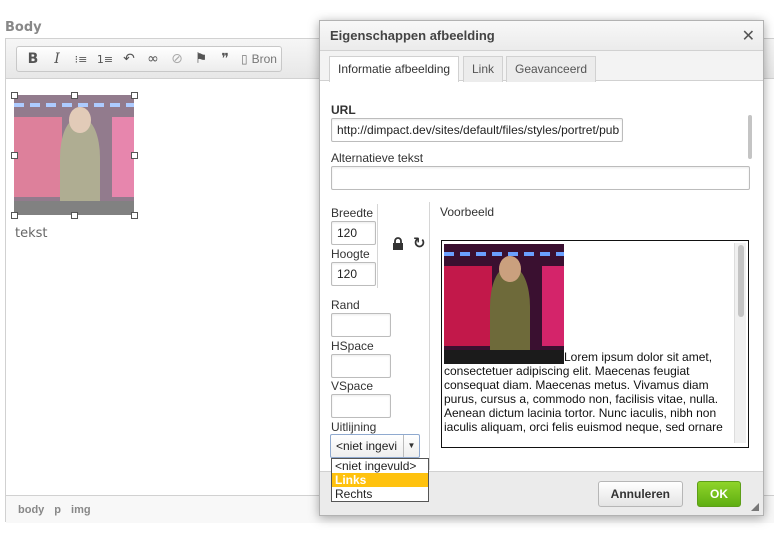  Describe the element at coordinates (361, 406) in the screenshot. I see `vspace-input` at that location.